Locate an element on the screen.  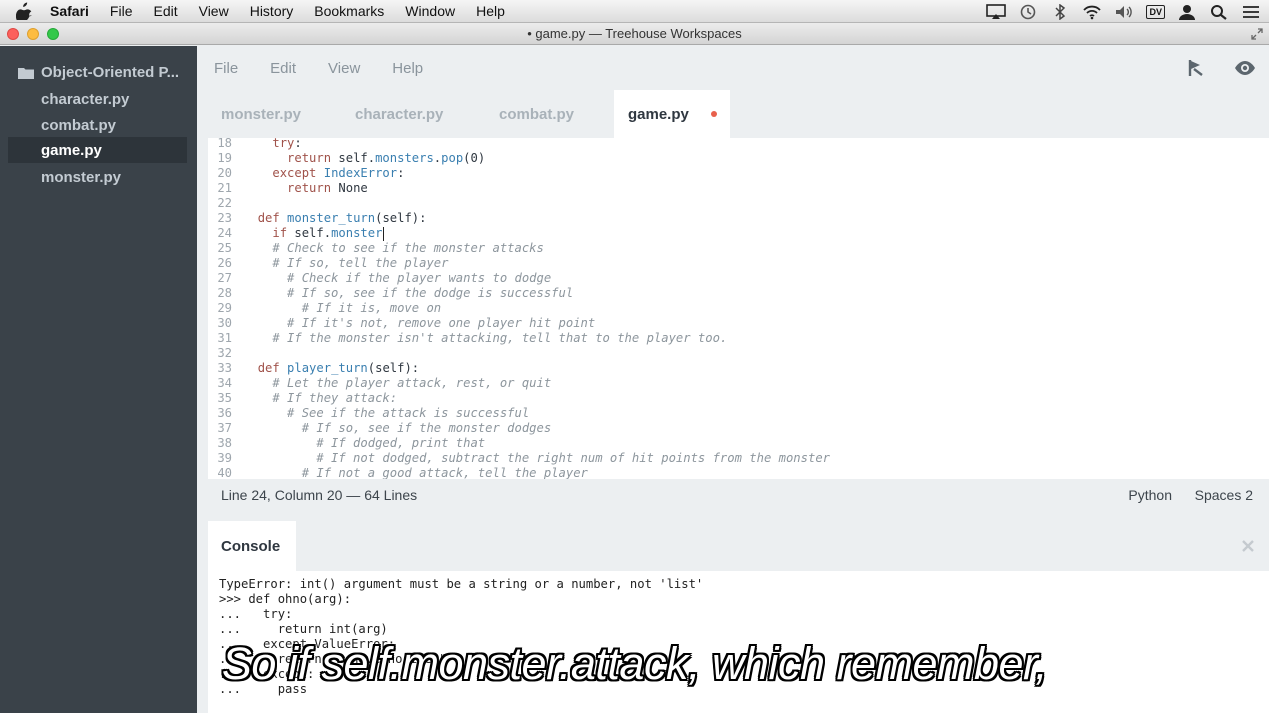
code-token: # If not a good attack, tell the player is located at coordinates (444, 472).